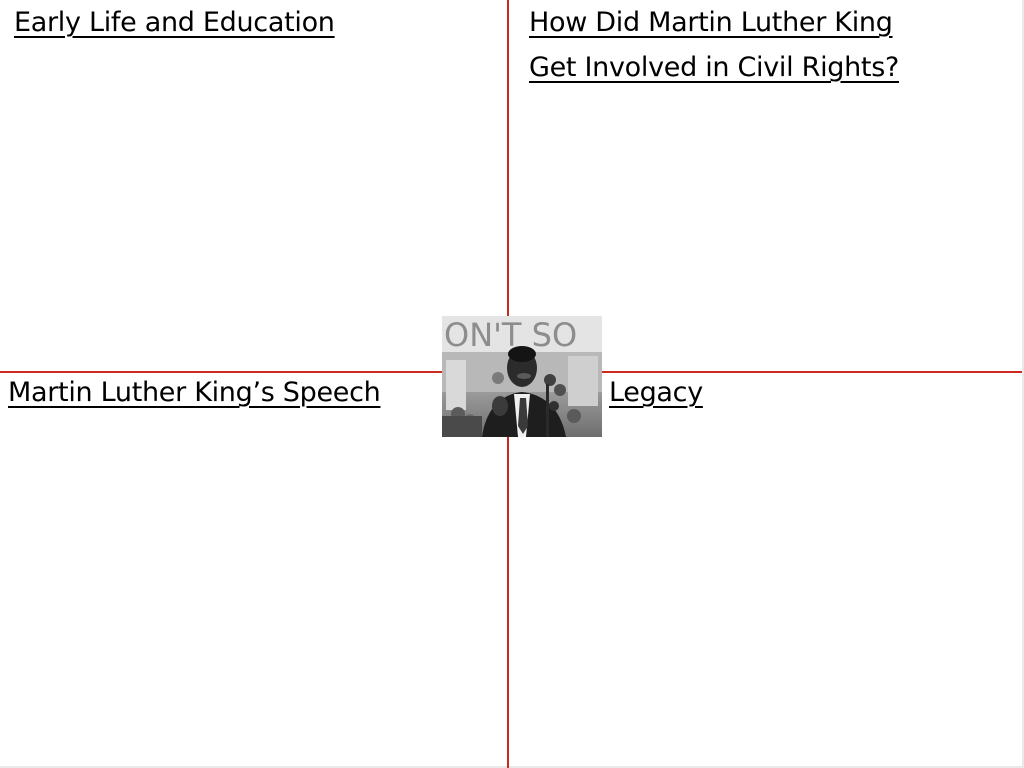 The width and height of the screenshot is (1024, 768). I want to click on protest-sign-text: ON'T SO, so click(510, 335).